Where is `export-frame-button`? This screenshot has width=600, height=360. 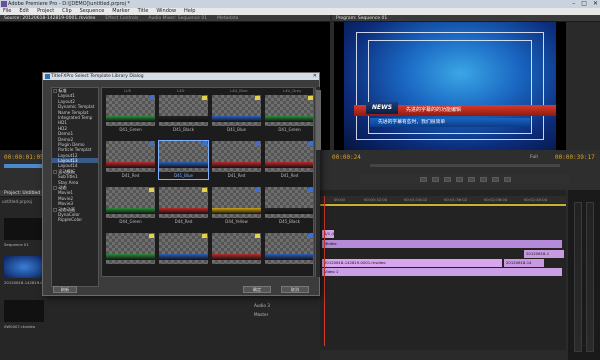 export-frame-button is located at coordinates (507, 179).